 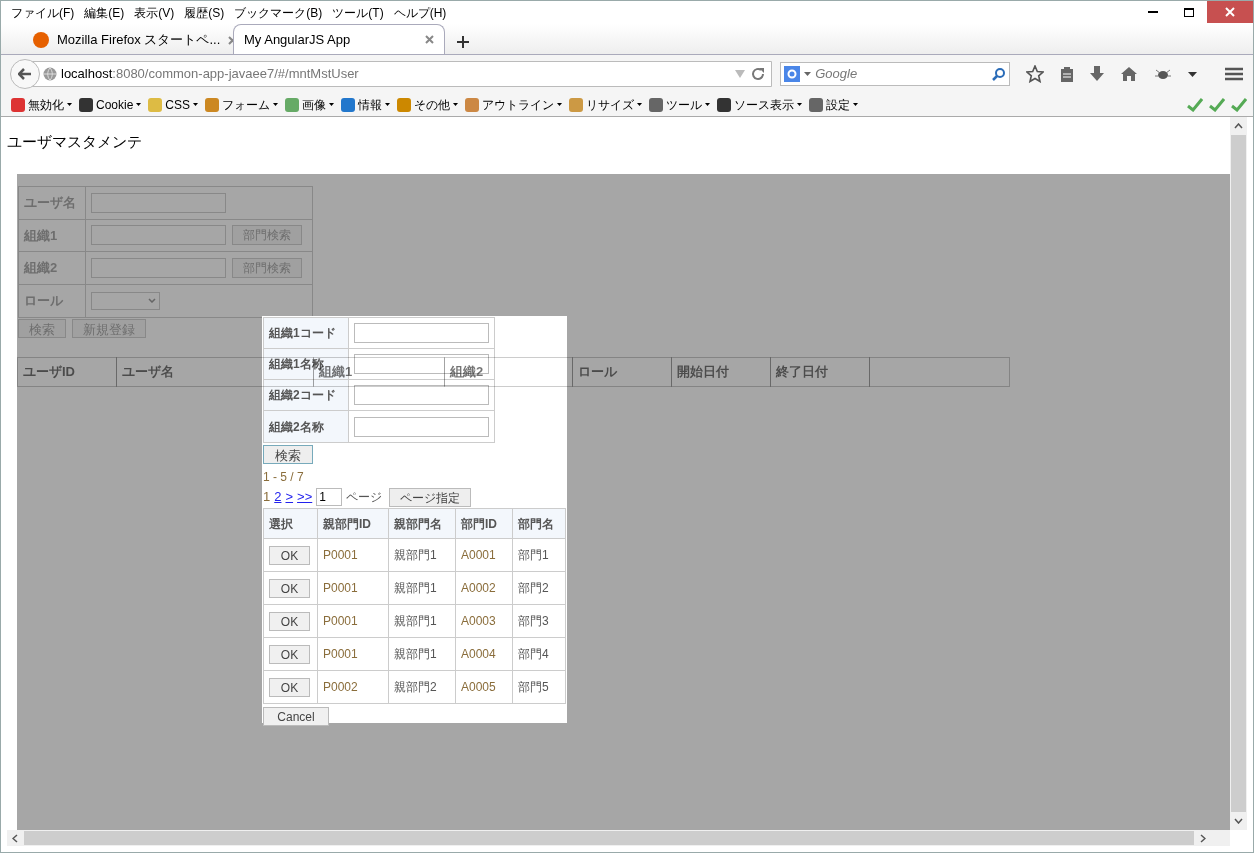 I want to click on go-to-page-button: ページ指定, so click(x=430, y=497).